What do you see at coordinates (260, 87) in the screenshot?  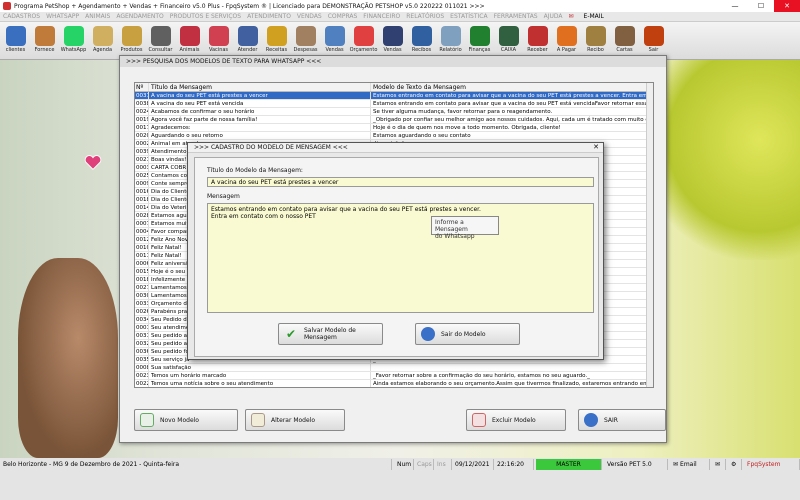 I see `col-header-title: Título da Mensagem` at bounding box center [260, 87].